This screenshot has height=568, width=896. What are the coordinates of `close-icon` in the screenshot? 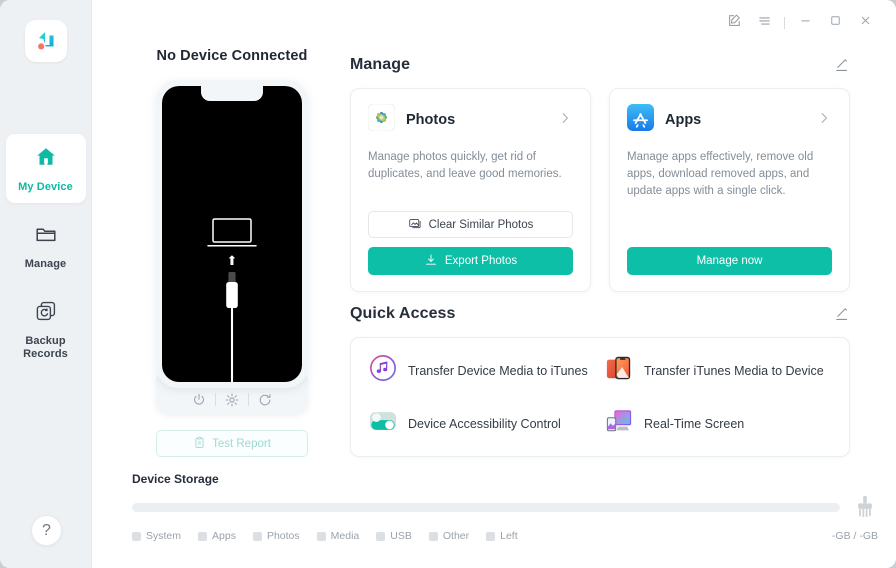 It's located at (865, 23).